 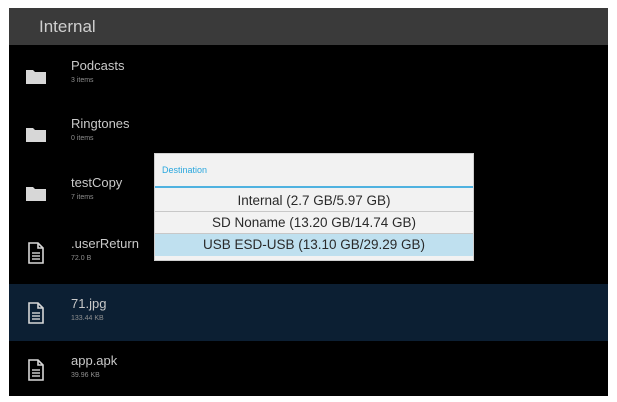 I want to click on file-row-71-jpg: 71.jpg 133.44 KB, so click(x=308, y=312).